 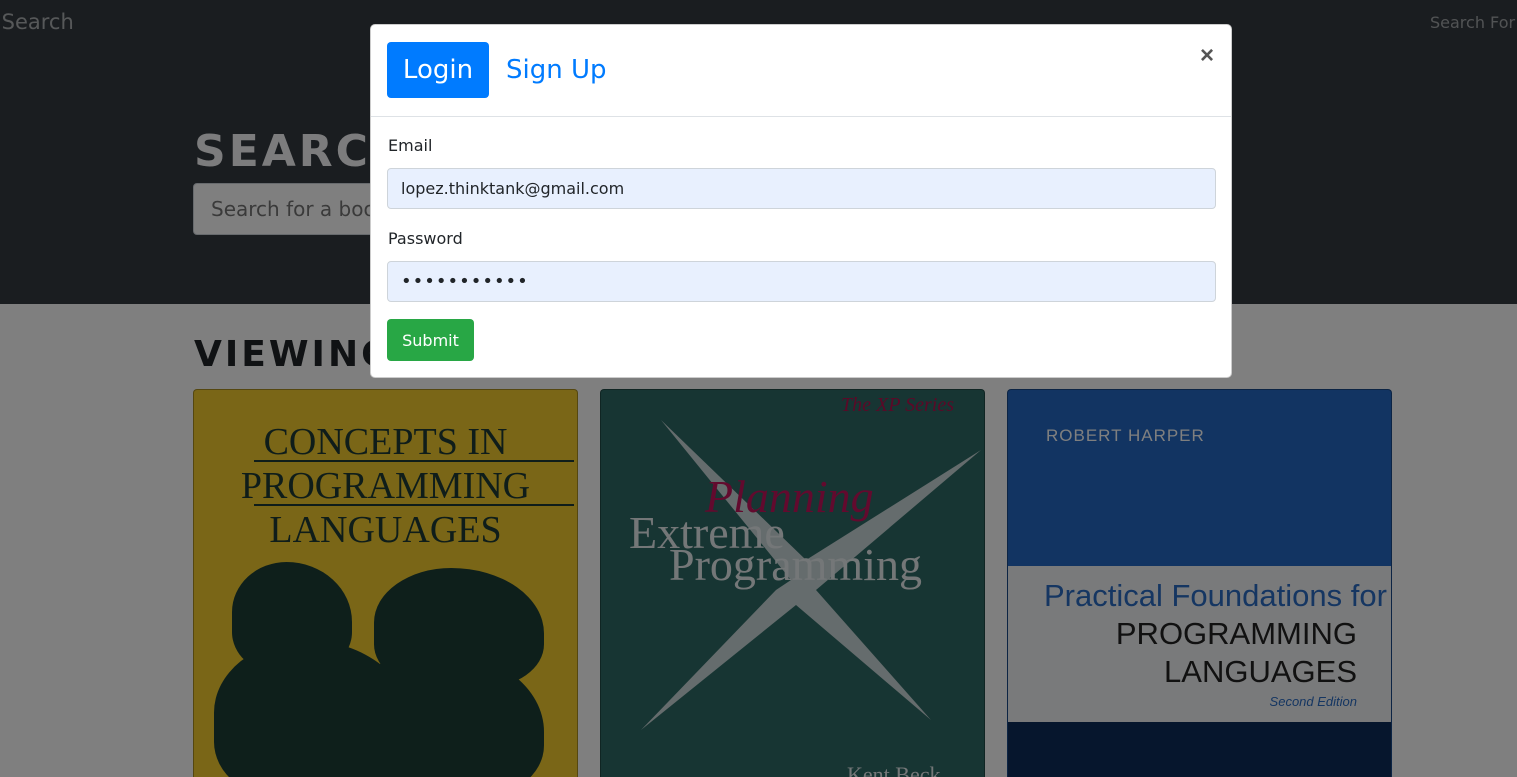 I want to click on password-field, so click(x=801, y=281).